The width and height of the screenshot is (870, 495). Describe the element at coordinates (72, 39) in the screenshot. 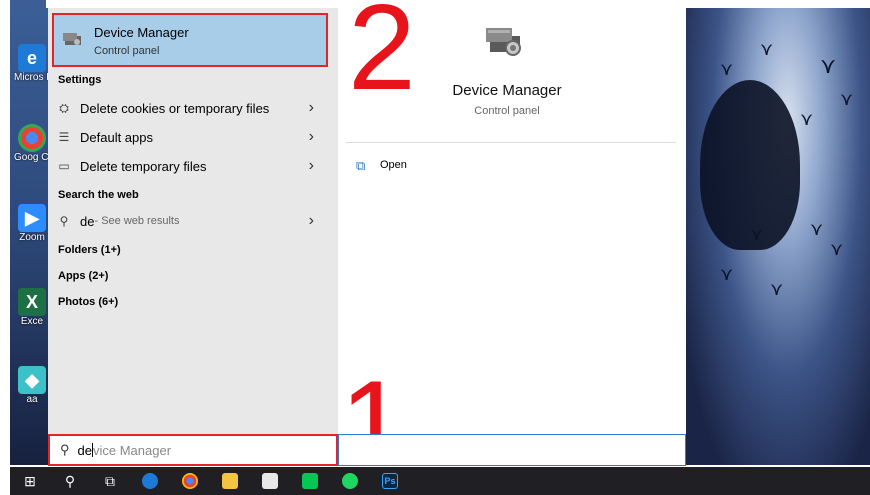

I see `device-manager-icon` at that location.